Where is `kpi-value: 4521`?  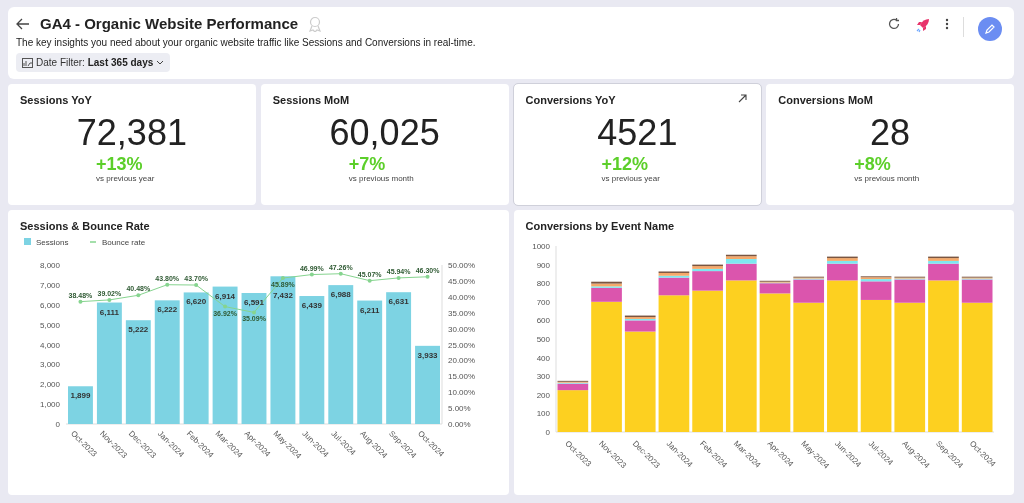
kpi-value: 4521 is located at coordinates (637, 133).